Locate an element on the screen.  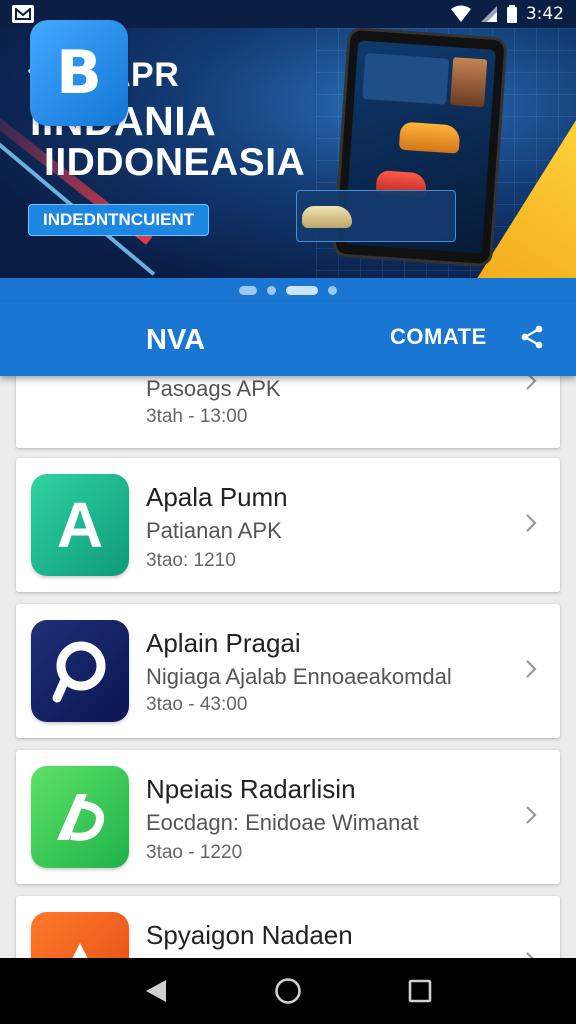
recents-icon is located at coordinates (420, 991).